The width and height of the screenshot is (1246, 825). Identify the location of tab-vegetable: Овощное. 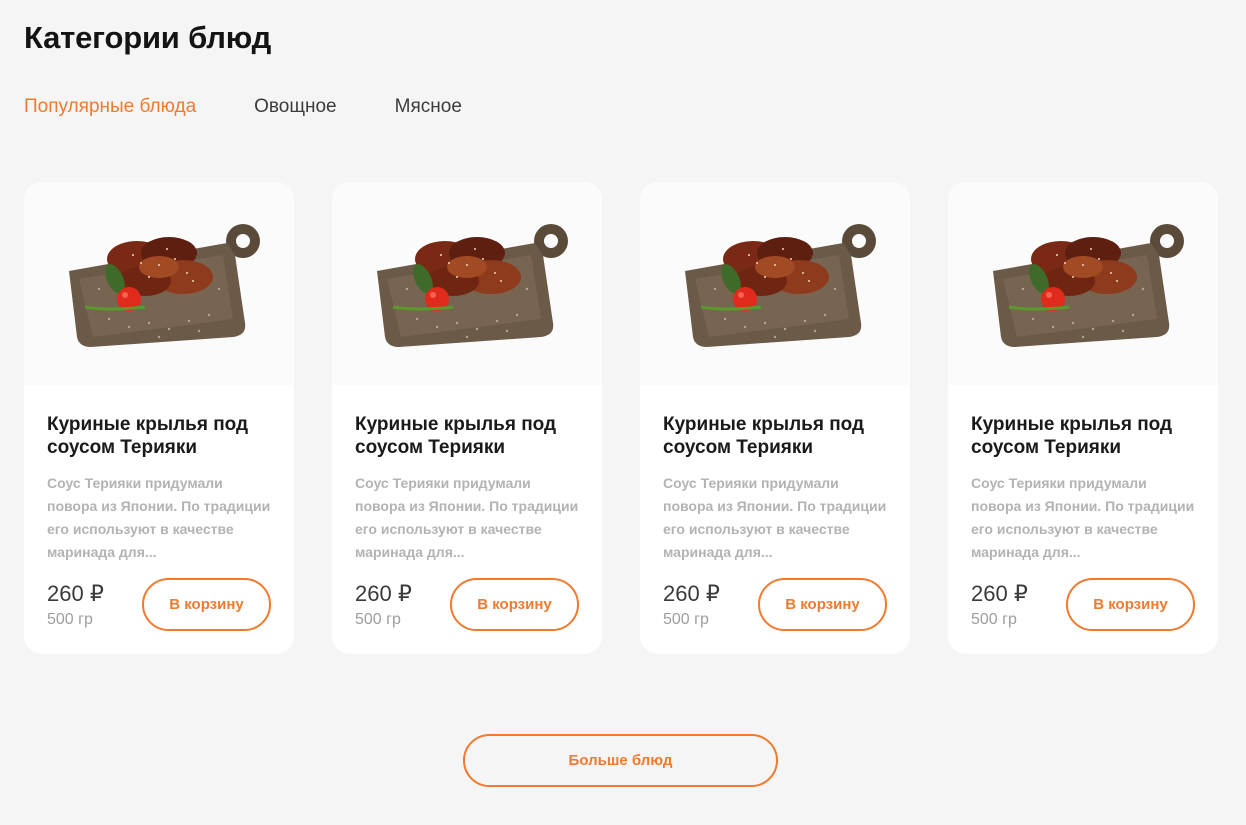
(295, 107).